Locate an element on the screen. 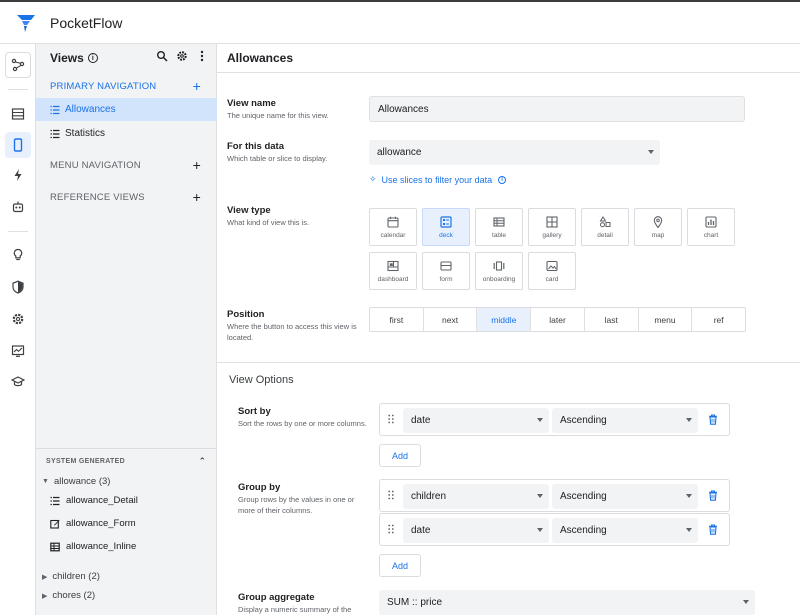 The width and height of the screenshot is (800, 615). tree-group-label: chores (2) is located at coordinates (74, 595).